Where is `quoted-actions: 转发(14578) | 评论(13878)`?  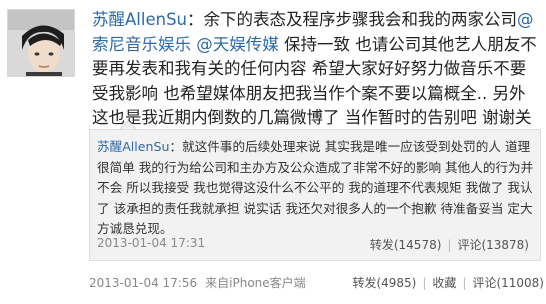
quoted-actions: 转发(14578) | 评论(13878) is located at coordinates (449, 244).